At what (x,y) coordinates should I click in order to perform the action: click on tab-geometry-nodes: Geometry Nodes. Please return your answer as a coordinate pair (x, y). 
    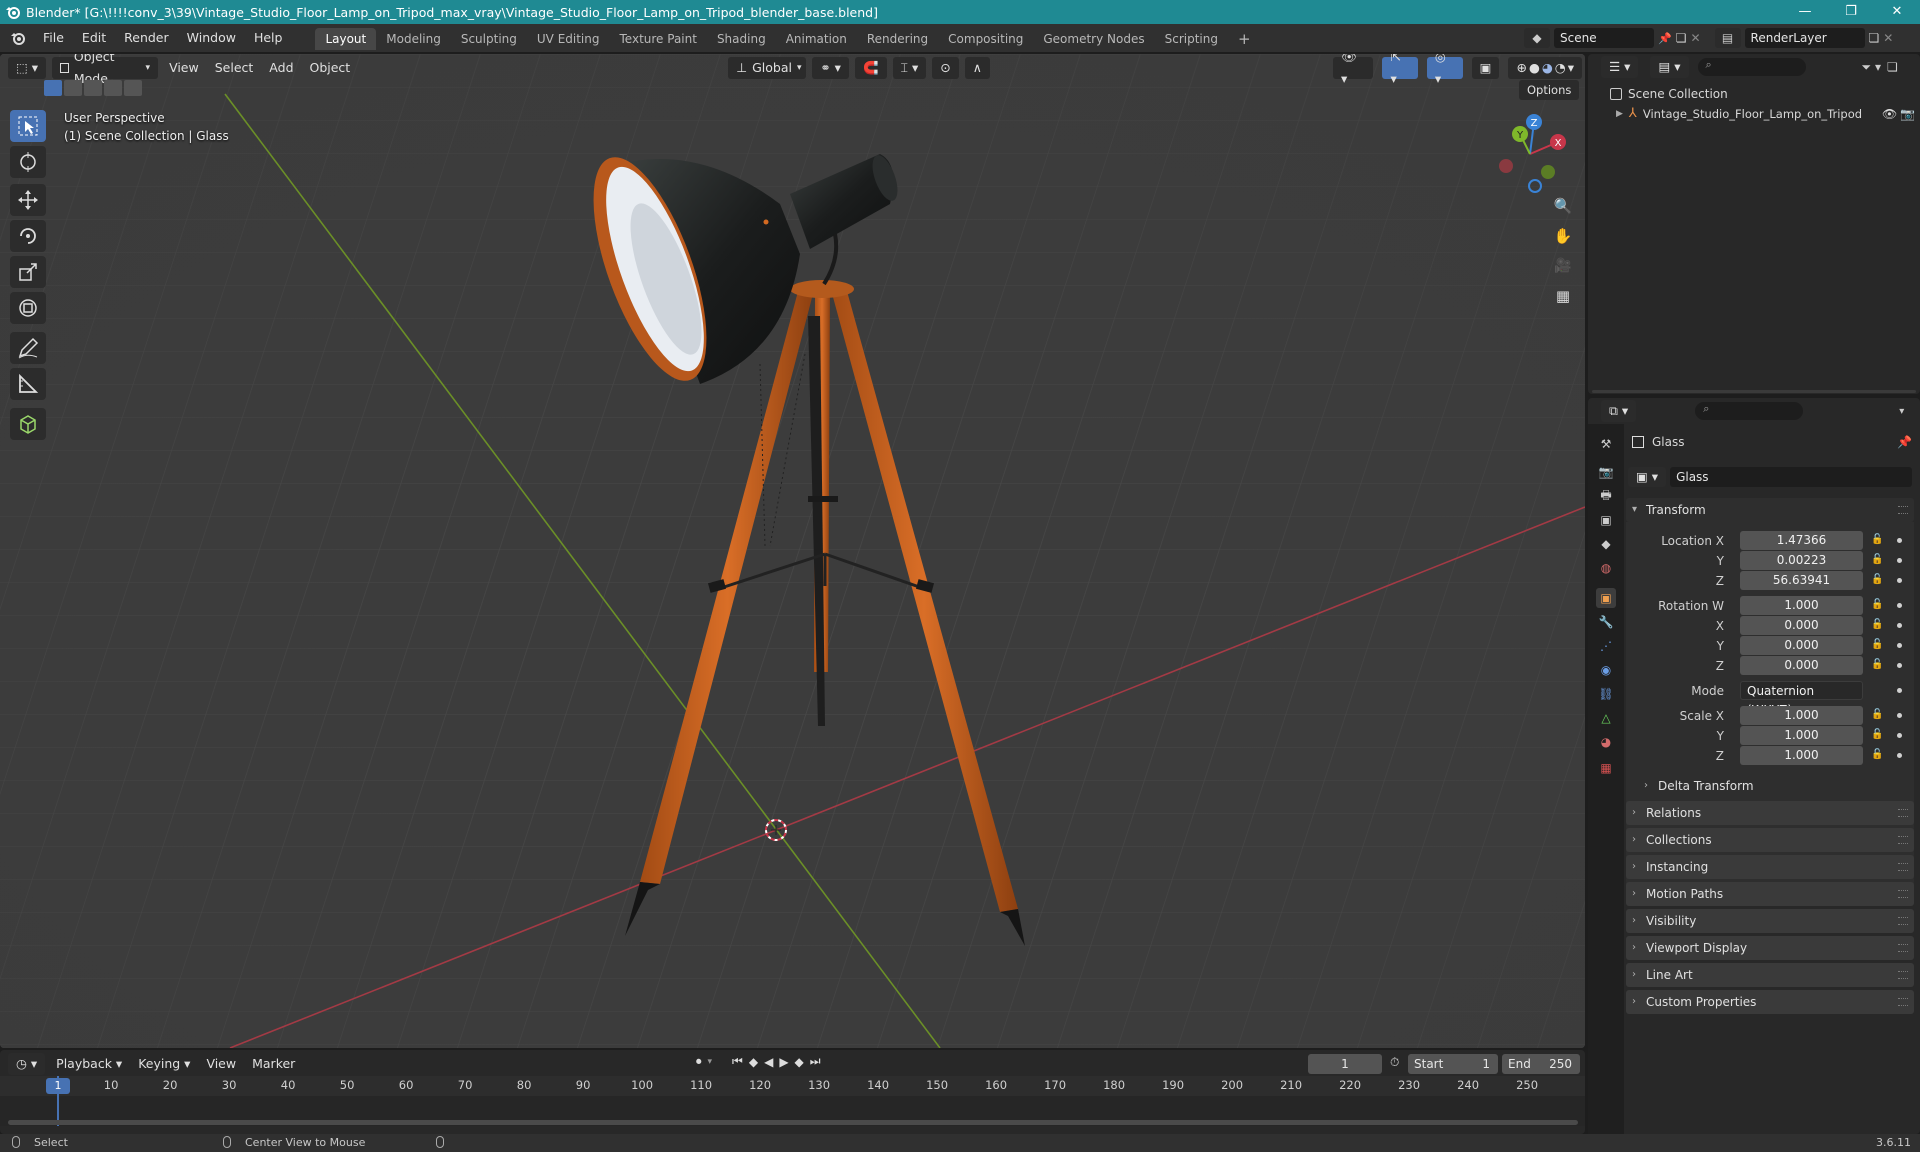
    Looking at the image, I should click on (1093, 39).